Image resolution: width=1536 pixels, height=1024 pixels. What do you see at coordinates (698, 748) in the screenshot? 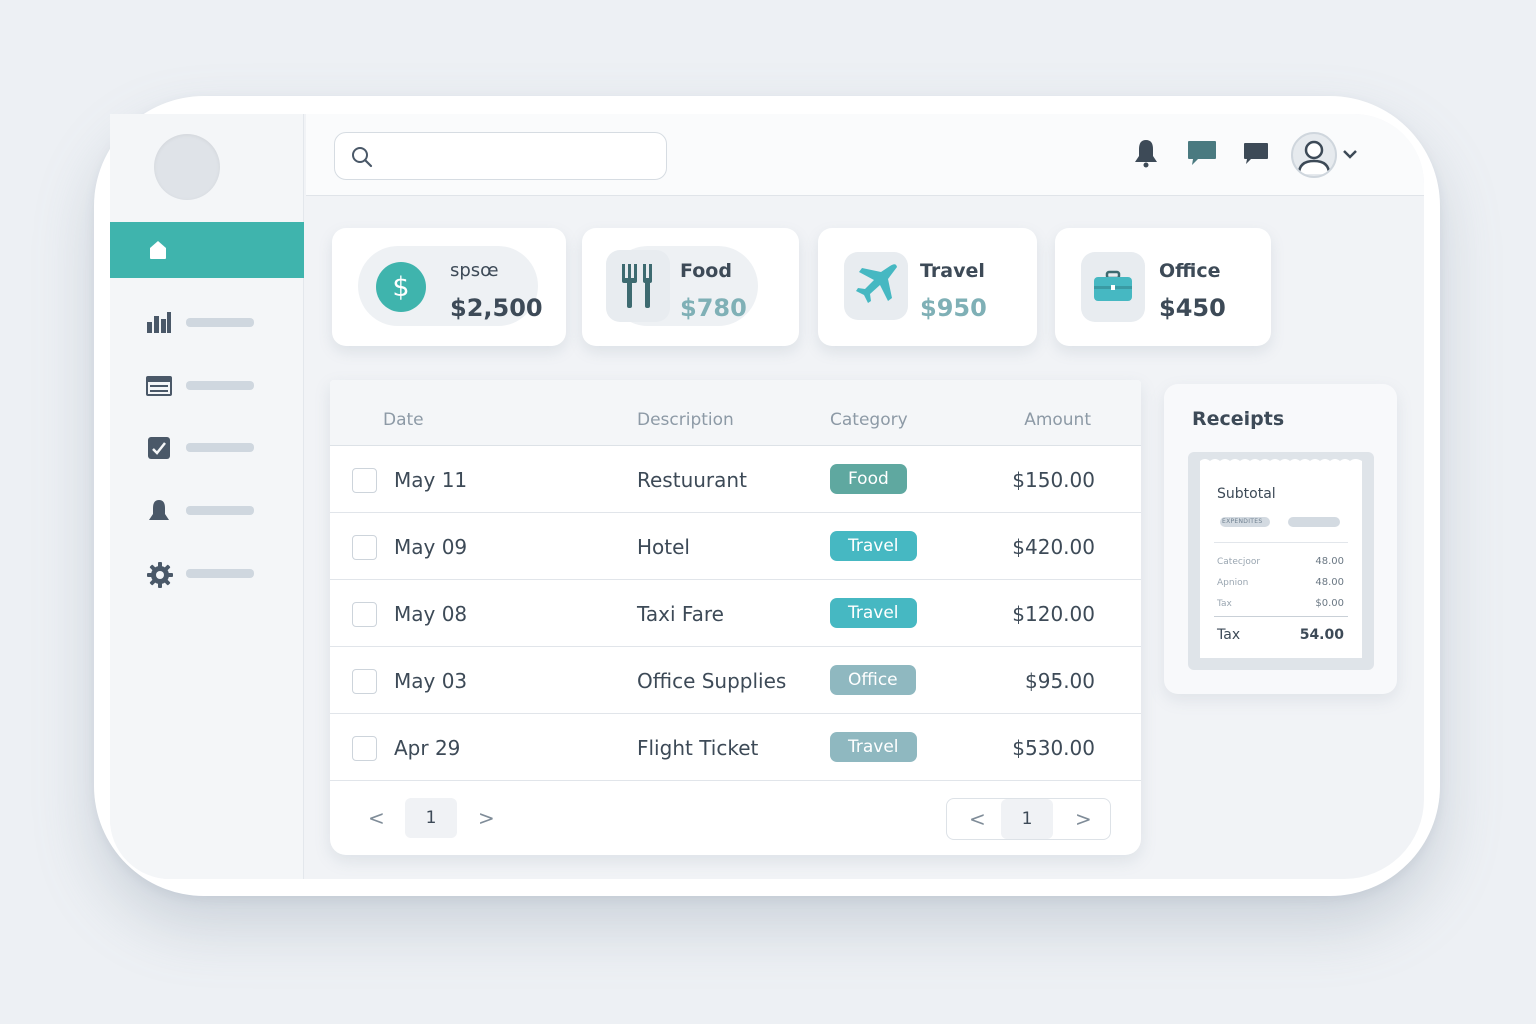
I see `row-description: Flight Ticket` at bounding box center [698, 748].